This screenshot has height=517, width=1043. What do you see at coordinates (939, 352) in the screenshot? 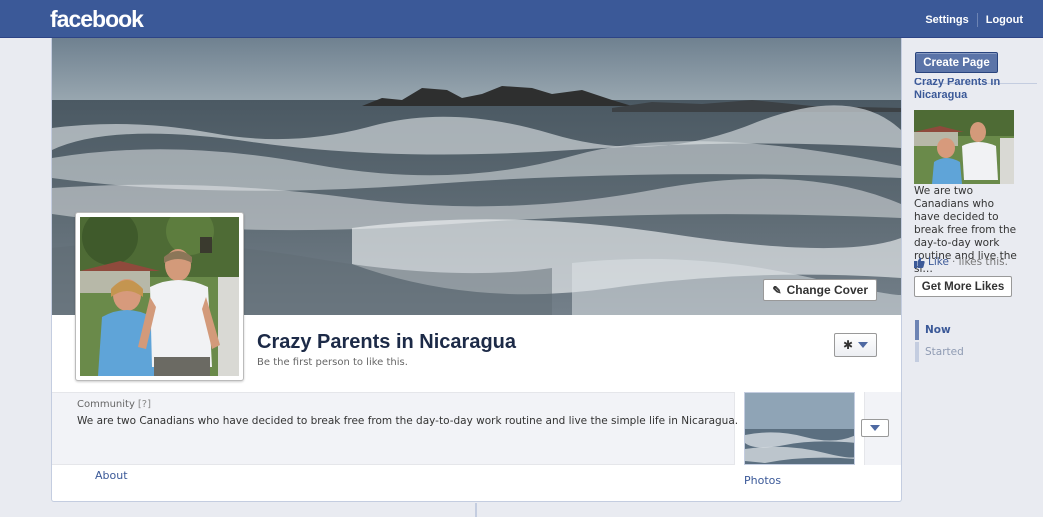
I see `scrubber-item-started: Started` at bounding box center [939, 352].